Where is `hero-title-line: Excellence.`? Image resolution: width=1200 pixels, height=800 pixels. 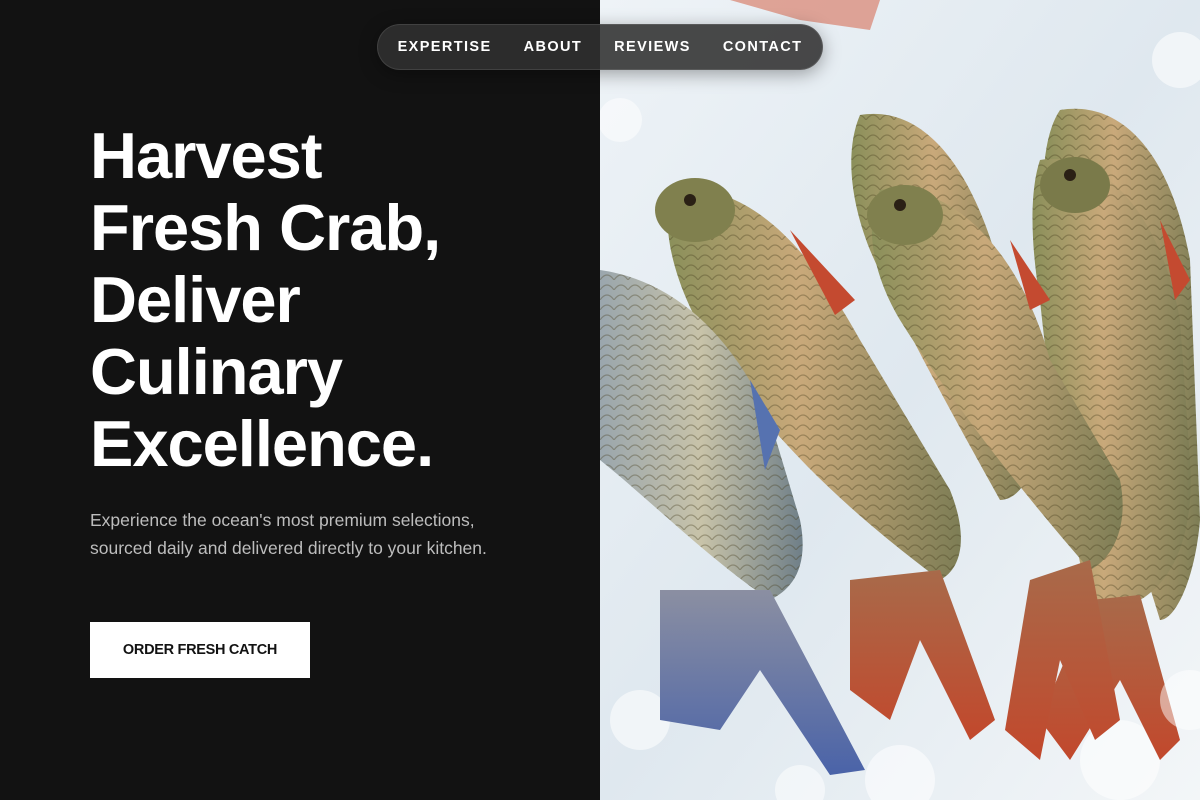 hero-title-line: Excellence. is located at coordinates (262, 443).